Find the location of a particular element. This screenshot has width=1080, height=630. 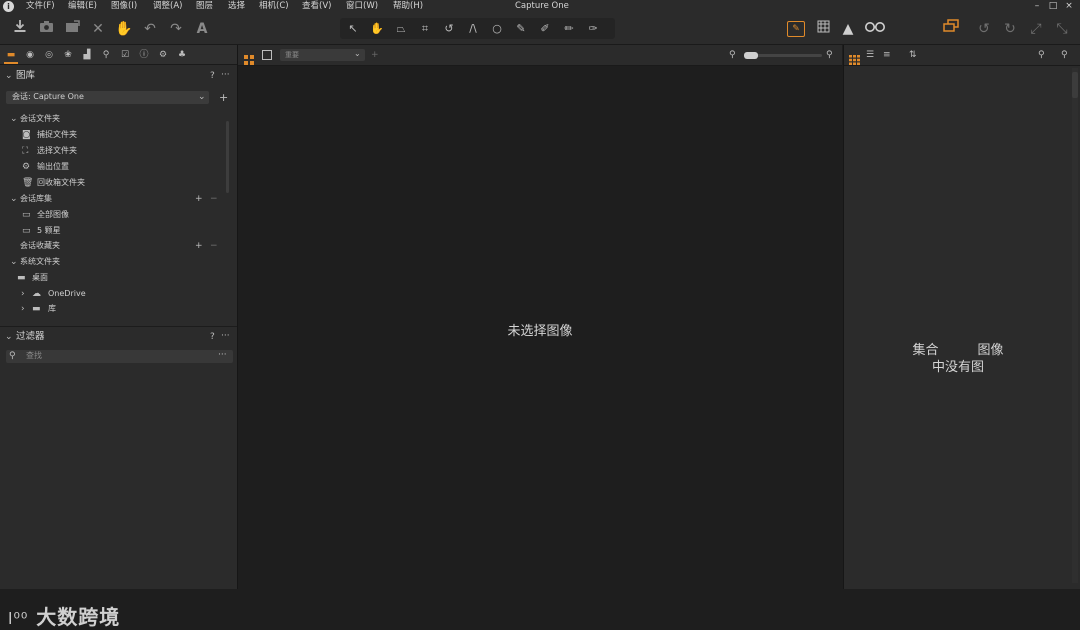

export-icon is located at coordinates (72, 29).